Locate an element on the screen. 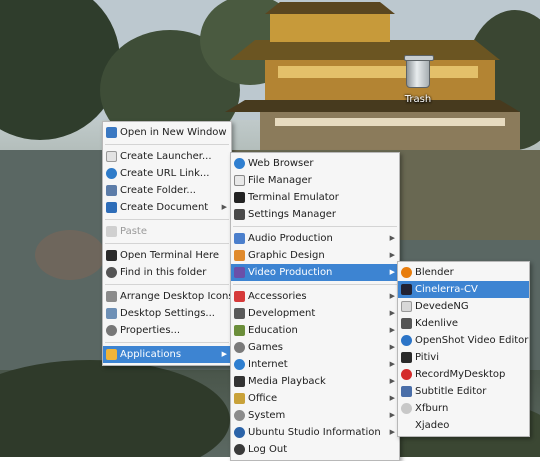  video-item-devedeng: DevedeNG is located at coordinates (463, 306).